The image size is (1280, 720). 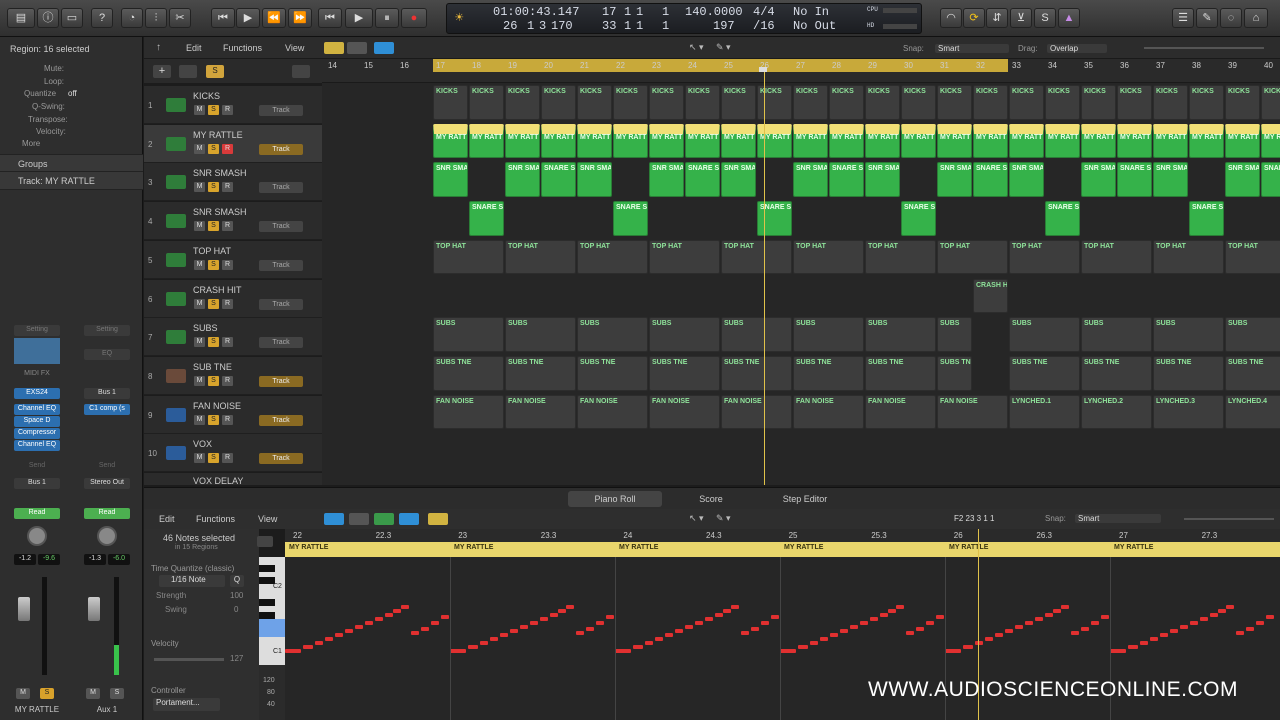 I want to click on velocity-slider, so click(x=189, y=659).